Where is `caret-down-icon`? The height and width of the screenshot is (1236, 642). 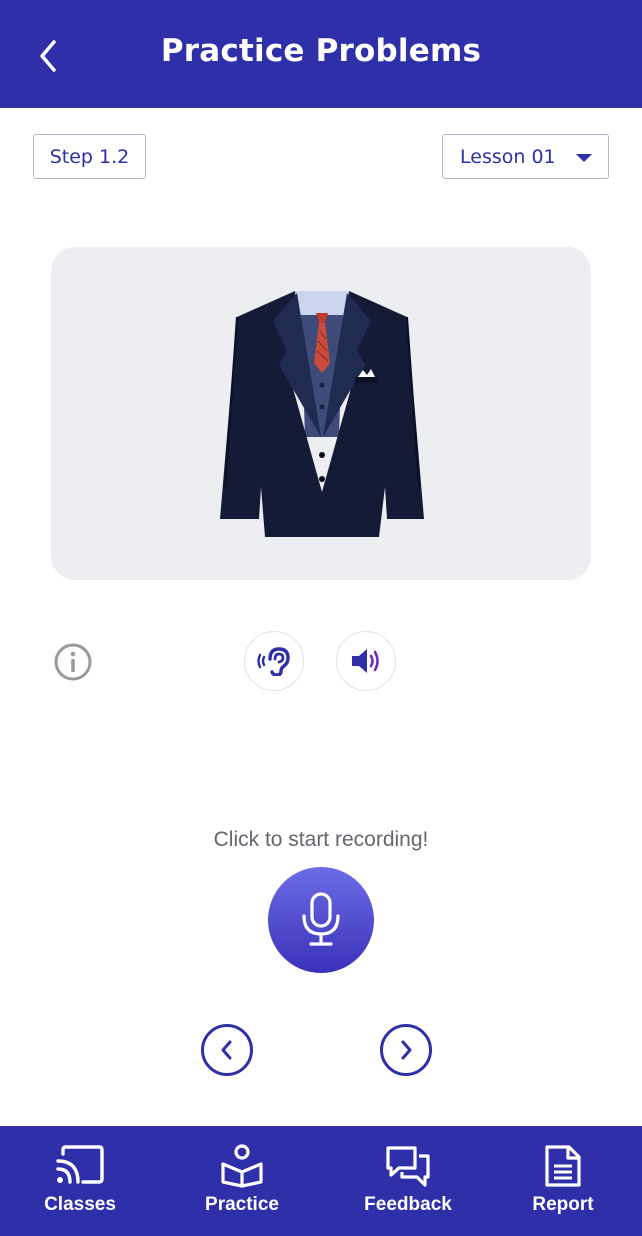 caret-down-icon is located at coordinates (584, 158).